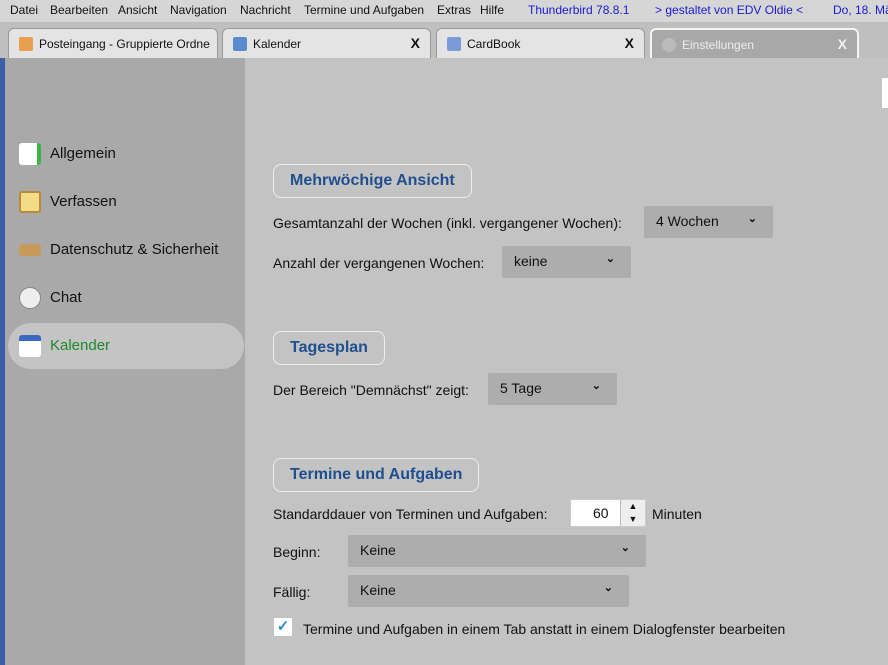 This screenshot has width=888, height=665. I want to click on tab-label: Einstellungen, so click(718, 45).